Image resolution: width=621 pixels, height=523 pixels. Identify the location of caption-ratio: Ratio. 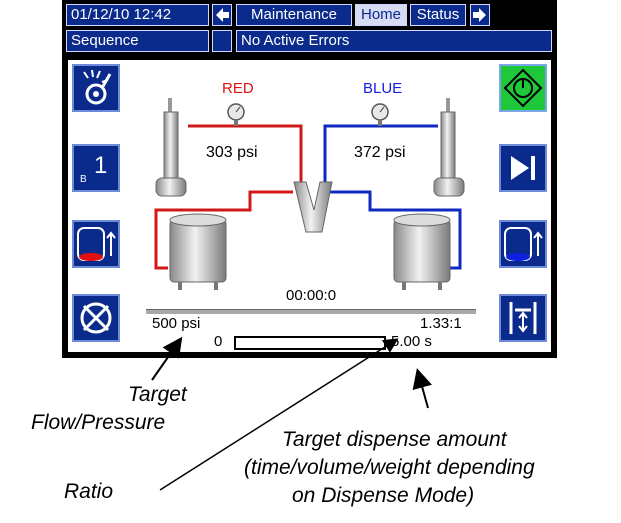
(89, 491).